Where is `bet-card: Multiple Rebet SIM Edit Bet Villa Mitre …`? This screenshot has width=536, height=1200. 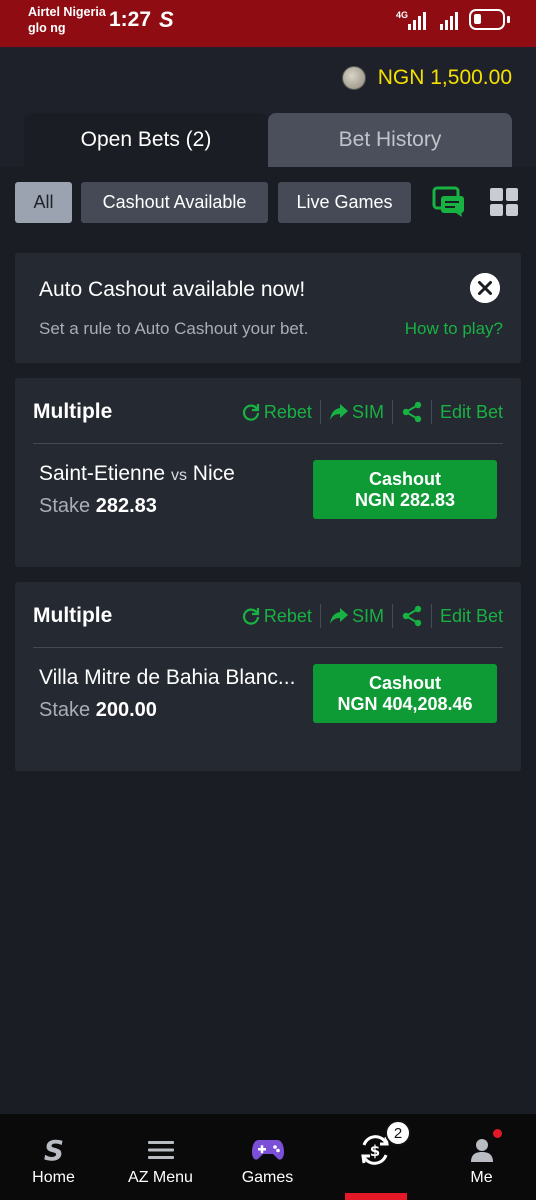 bet-card: Multiple Rebet SIM Edit Bet Villa Mitre … is located at coordinates (268, 676).